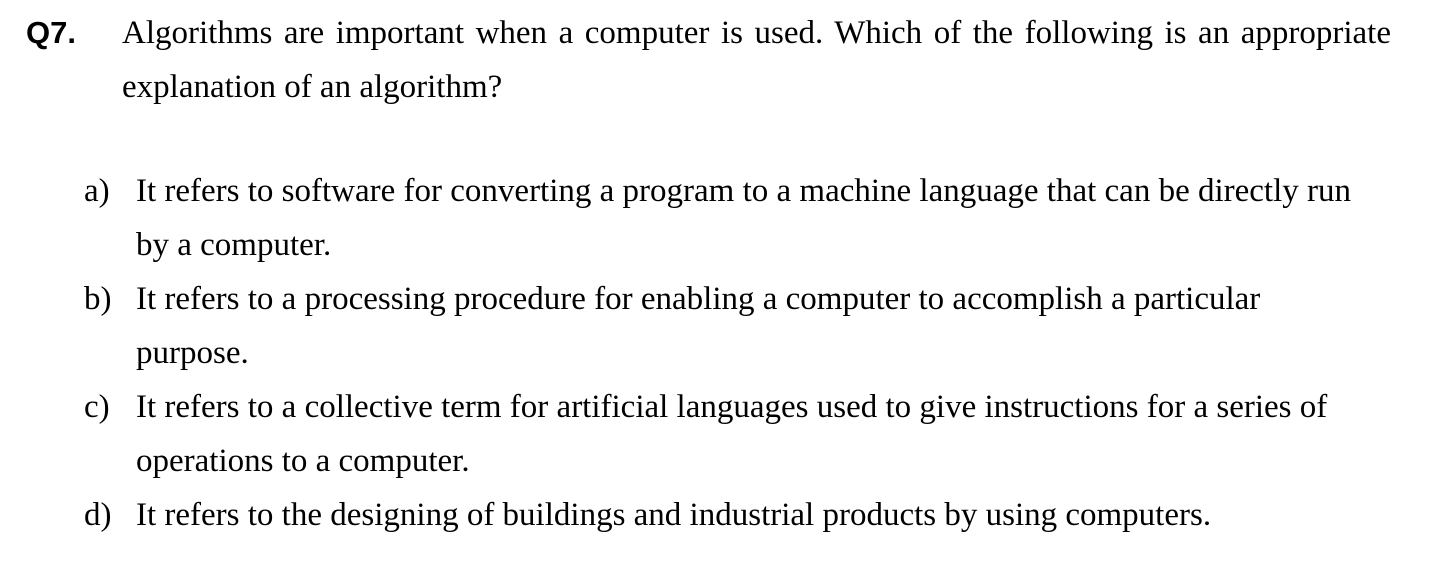 The height and width of the screenshot is (563, 1450). What do you see at coordinates (97, 407) in the screenshot?
I see `option-letter: c)` at bounding box center [97, 407].